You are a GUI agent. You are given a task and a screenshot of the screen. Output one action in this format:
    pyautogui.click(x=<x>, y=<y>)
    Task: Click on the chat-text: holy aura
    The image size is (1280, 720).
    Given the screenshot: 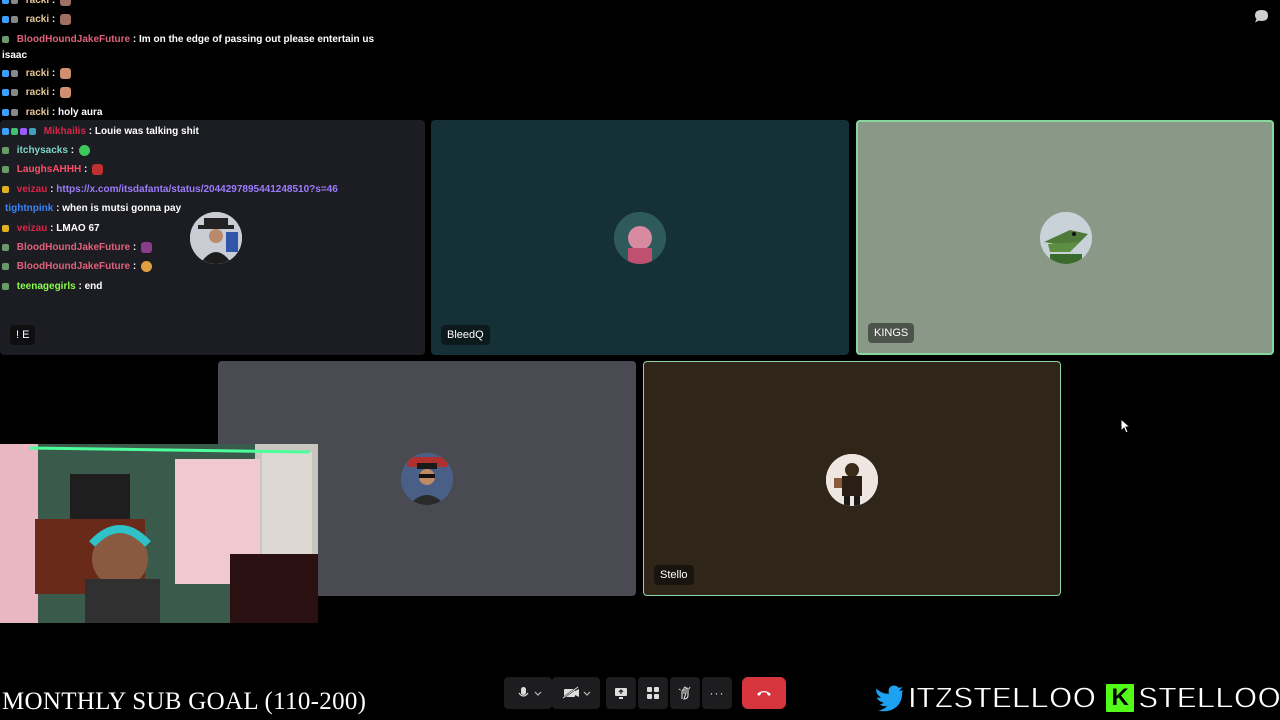 What is the action you would take?
    pyautogui.click(x=80, y=112)
    